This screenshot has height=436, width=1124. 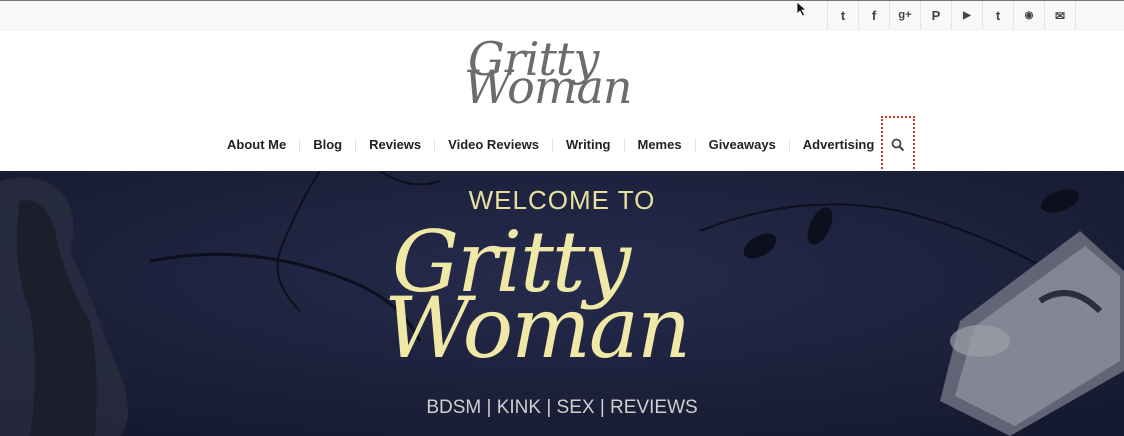 I want to click on nav-video-reviews: Video Reviews, so click(x=494, y=145).